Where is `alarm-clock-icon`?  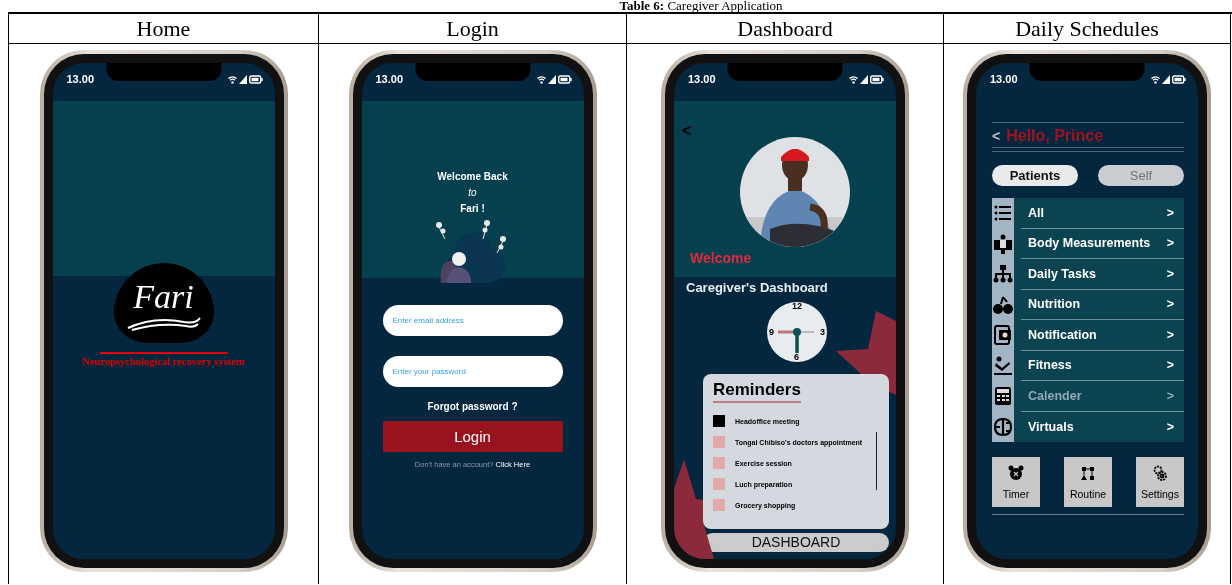
alarm-clock-icon is located at coordinates (1016, 473).